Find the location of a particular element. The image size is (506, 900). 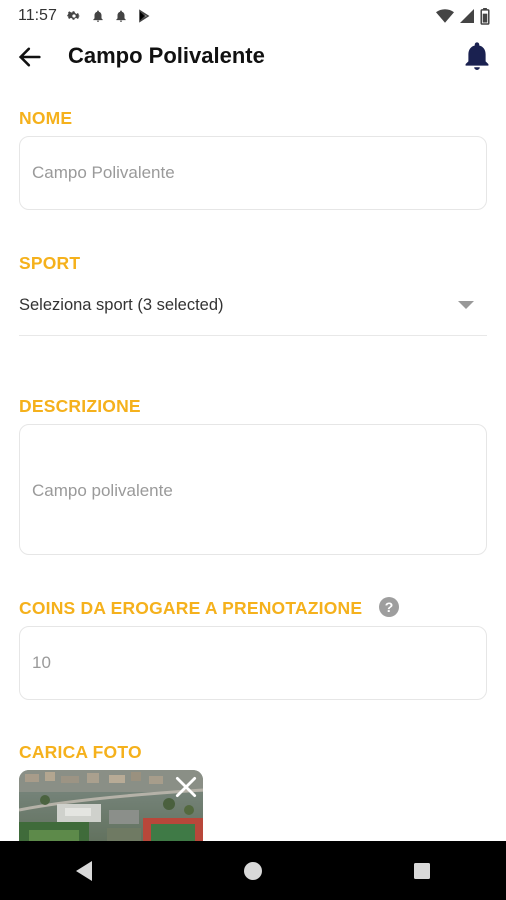

coins-input is located at coordinates (253, 663).